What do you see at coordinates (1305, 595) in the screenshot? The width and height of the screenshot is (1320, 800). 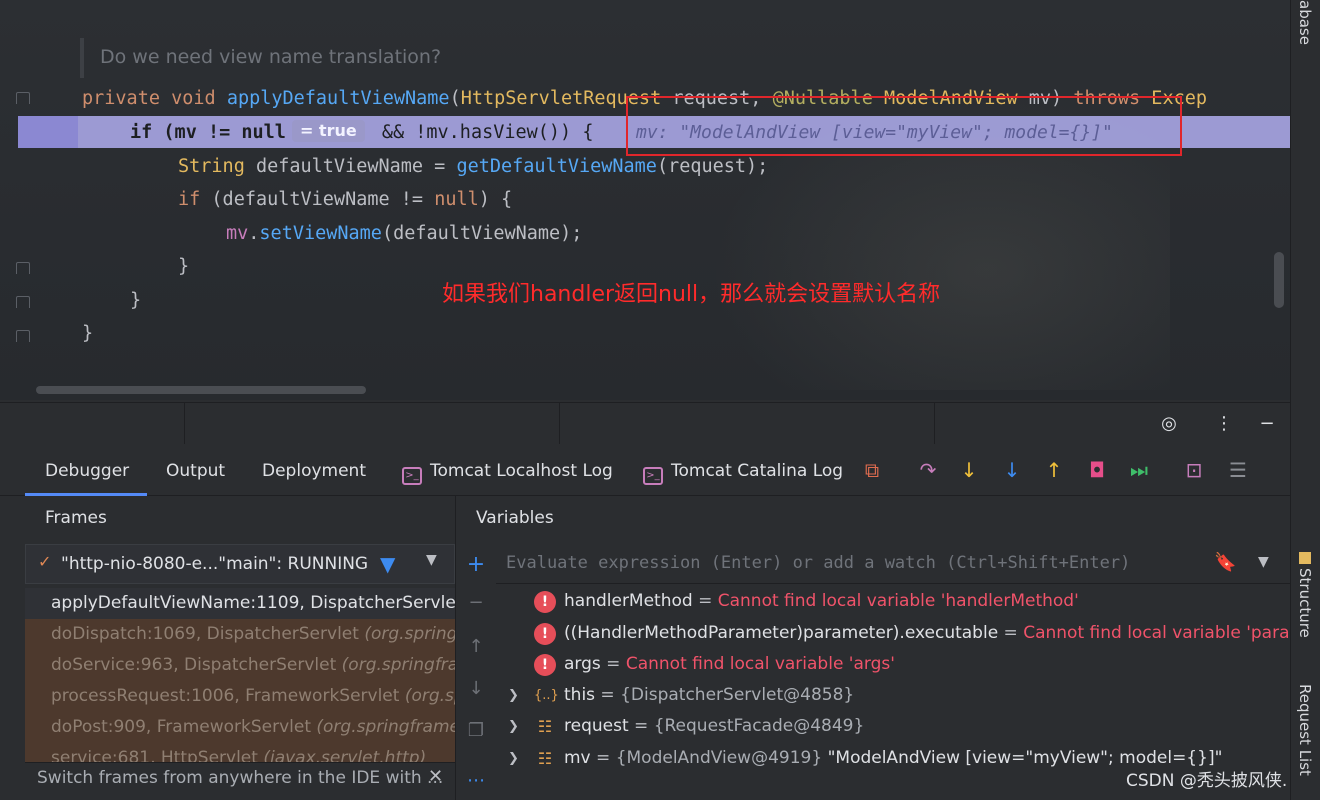 I see `side-tab-structure: Structure` at bounding box center [1305, 595].